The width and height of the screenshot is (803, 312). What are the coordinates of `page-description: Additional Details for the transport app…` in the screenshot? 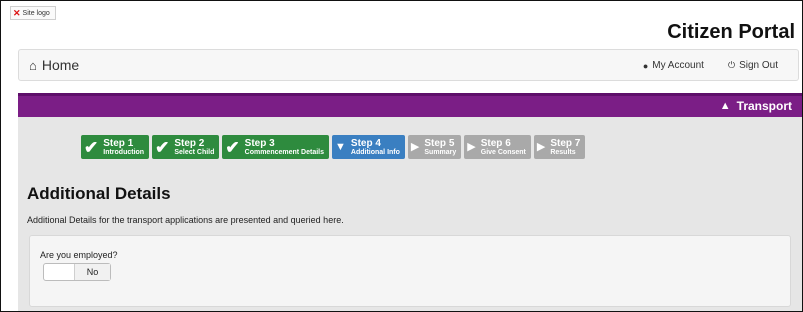 It's located at (185, 220).